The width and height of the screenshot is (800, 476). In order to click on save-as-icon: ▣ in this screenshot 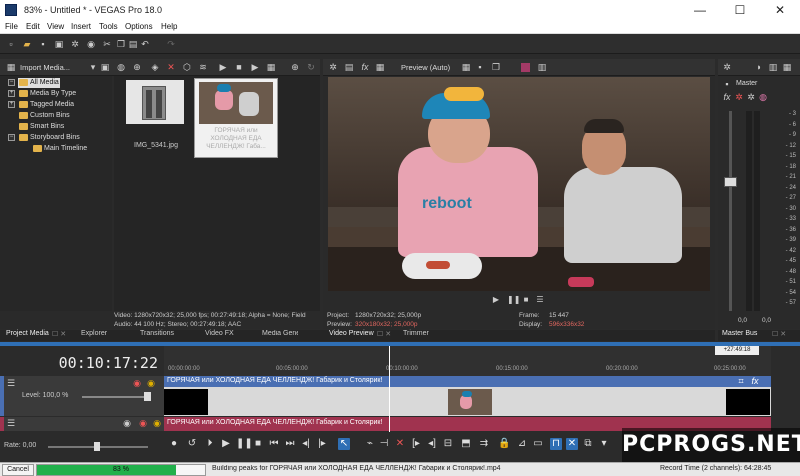, I will do `click(59, 44)`.